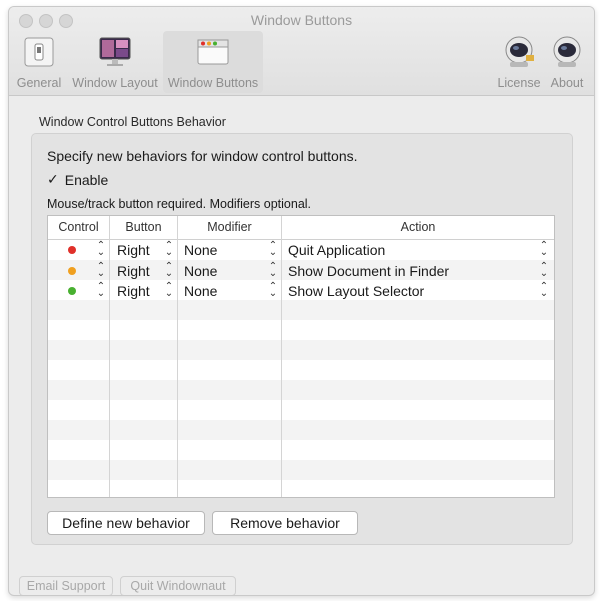  What do you see at coordinates (356, 291) in the screenshot?
I see `action-value: Show Layout Selector` at bounding box center [356, 291].